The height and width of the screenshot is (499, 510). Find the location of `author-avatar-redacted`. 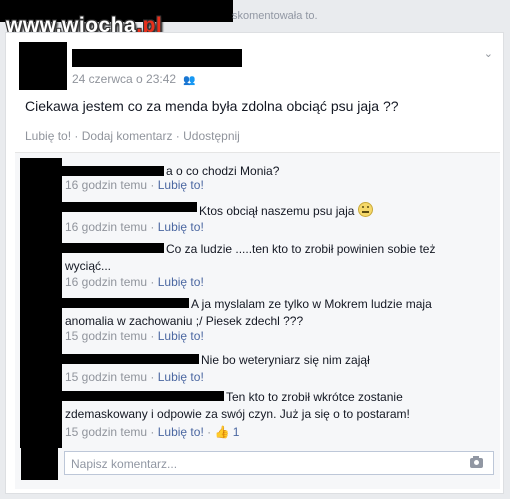

author-avatar-redacted is located at coordinates (43, 66).